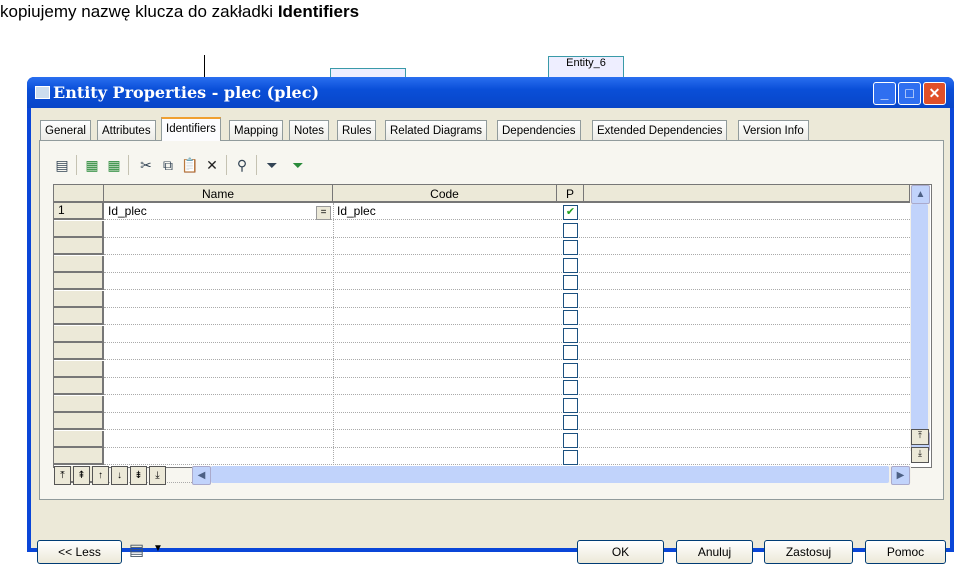 The height and width of the screenshot is (564, 959). Describe the element at coordinates (191, 129) in the screenshot. I see `tab-identifiers: Identifiers` at that location.